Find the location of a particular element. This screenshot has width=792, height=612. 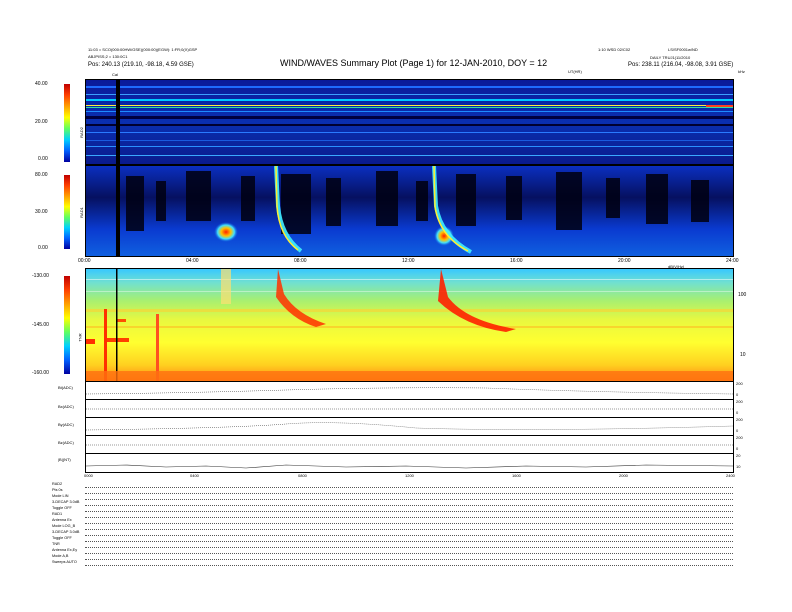

status-row-3: 3-DECAP 3.0dB is located at coordinates (66, 502).